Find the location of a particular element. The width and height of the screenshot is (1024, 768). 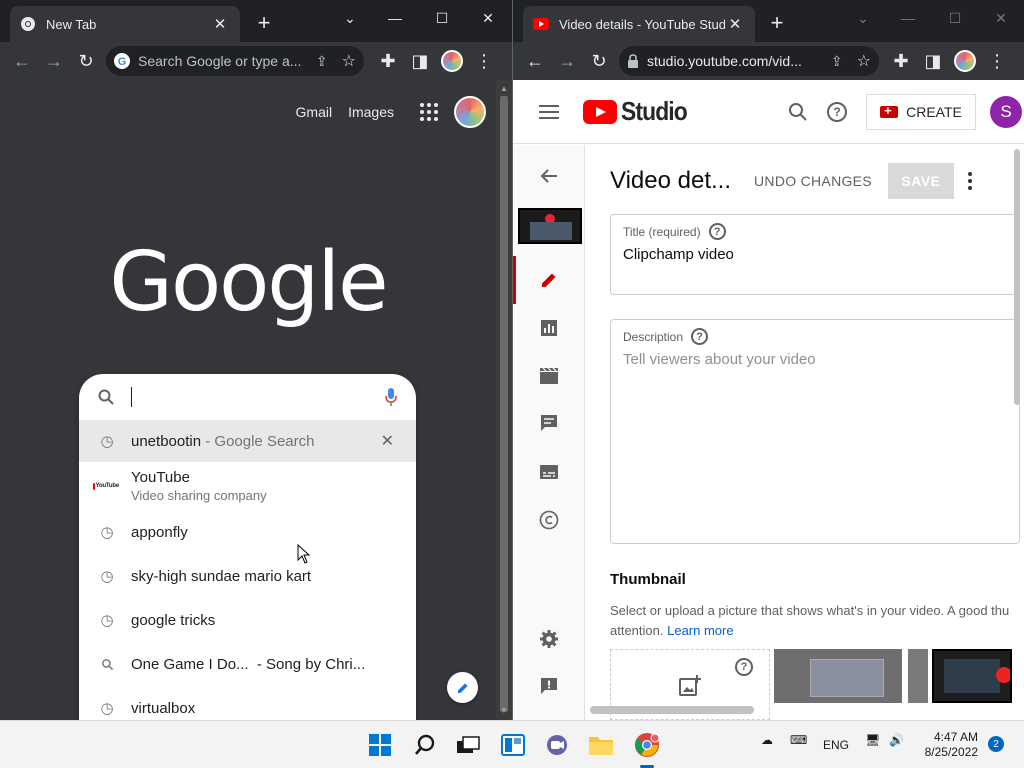

suggestion-text: virtualbox is located at coordinates (163, 708).